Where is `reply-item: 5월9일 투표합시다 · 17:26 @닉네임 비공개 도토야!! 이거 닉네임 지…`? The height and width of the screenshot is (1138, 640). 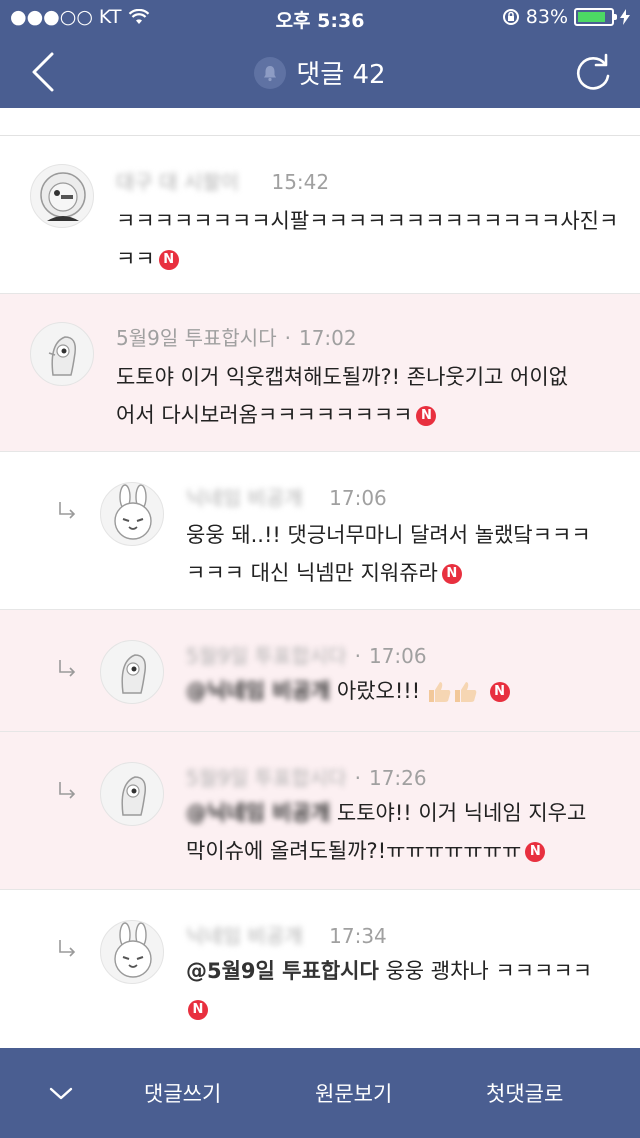
reply-item: 5월9일 투표합시다 · 17:26 @닉네임 비공개 도토야!! 이거 닉네임 지… is located at coordinates (320, 811).